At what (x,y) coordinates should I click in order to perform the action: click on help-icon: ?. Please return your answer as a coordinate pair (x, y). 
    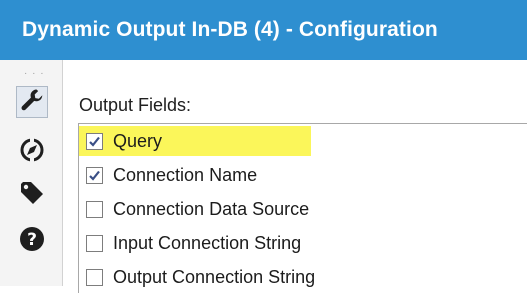
    Looking at the image, I should click on (32, 241).